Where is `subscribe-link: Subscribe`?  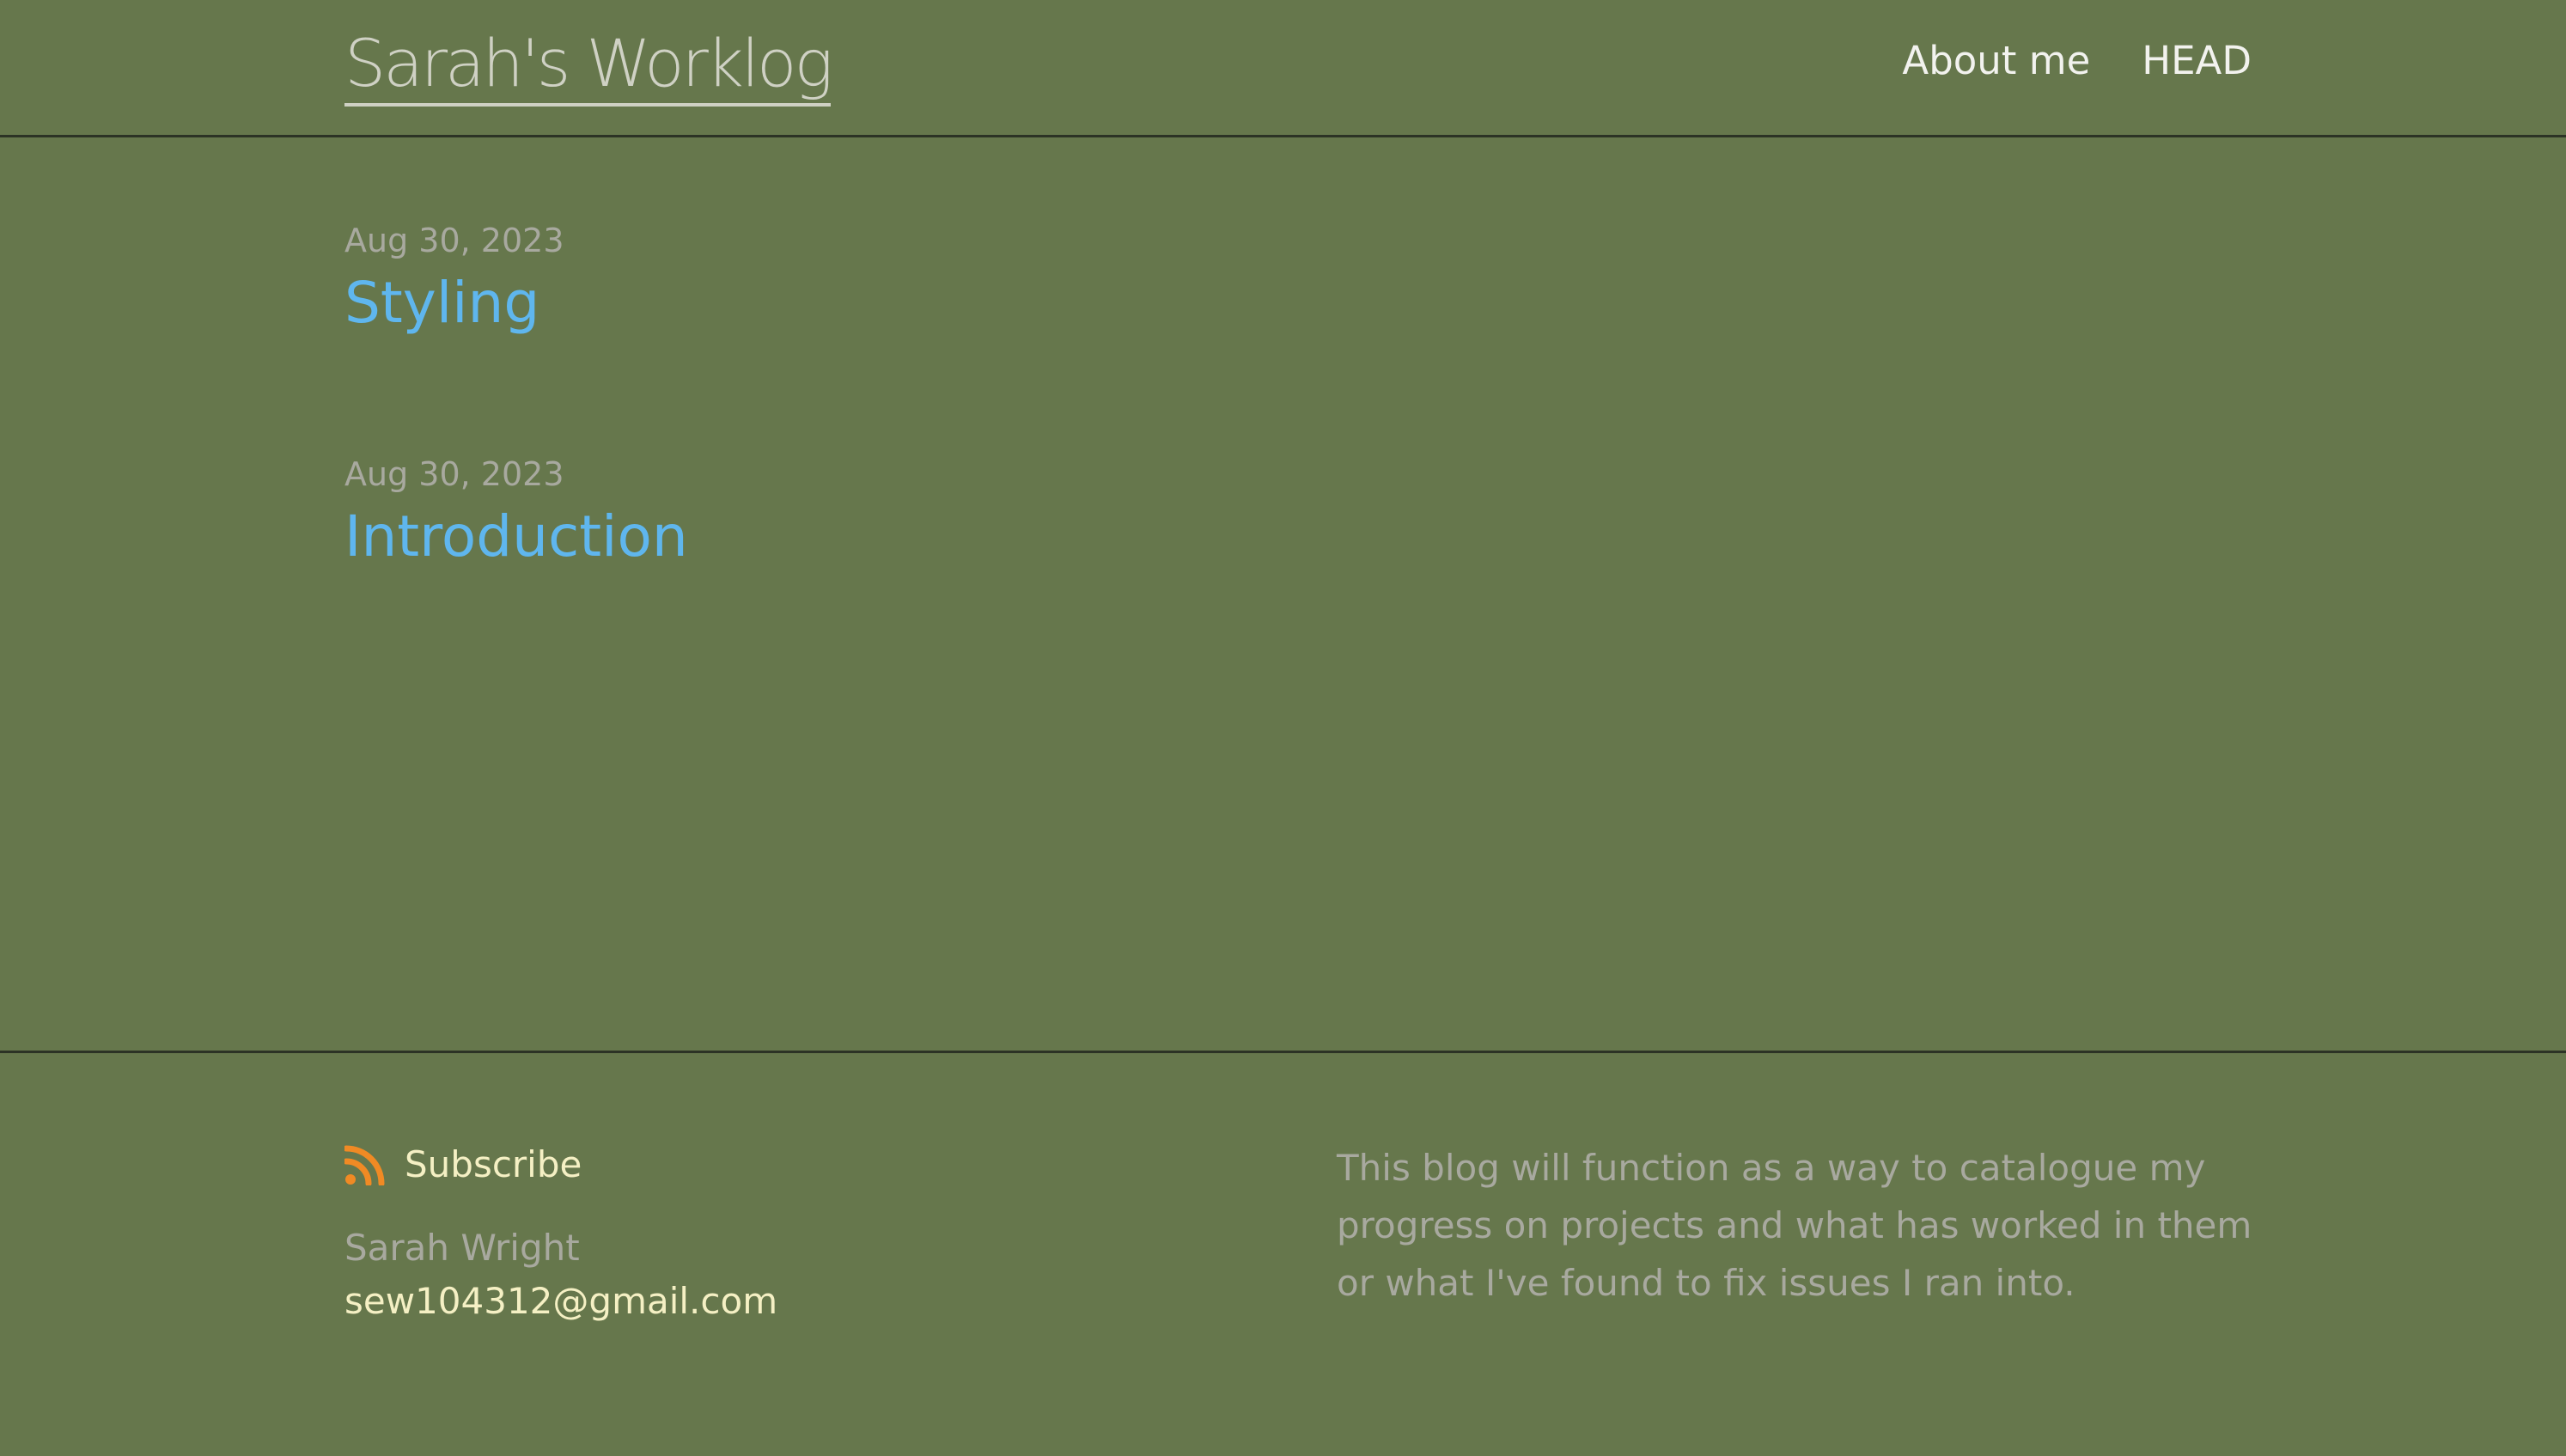 subscribe-link: Subscribe is located at coordinates (773, 1164).